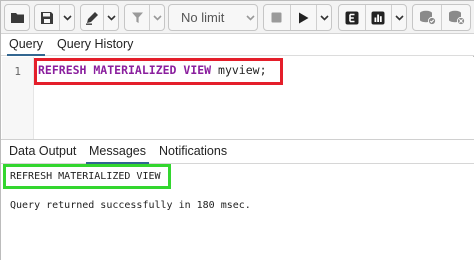 Image resolution: width=474 pixels, height=260 pixels. I want to click on save-options-button, so click(67, 17).